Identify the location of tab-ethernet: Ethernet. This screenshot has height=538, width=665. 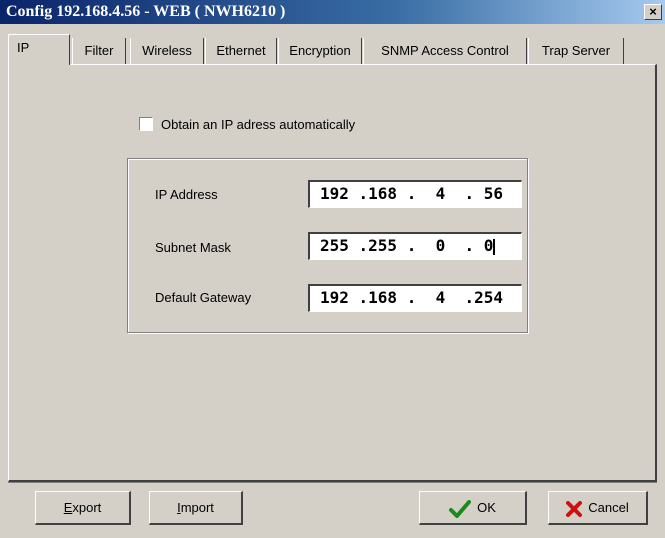
(241, 51).